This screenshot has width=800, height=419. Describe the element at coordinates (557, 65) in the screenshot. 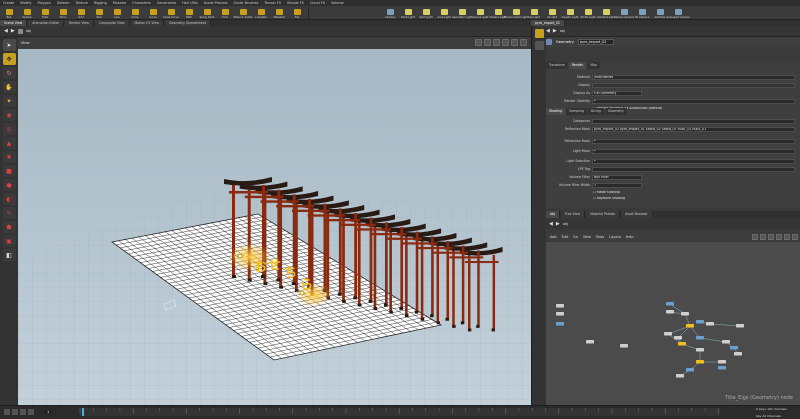

I see `param-tab-transform: Transform` at that location.